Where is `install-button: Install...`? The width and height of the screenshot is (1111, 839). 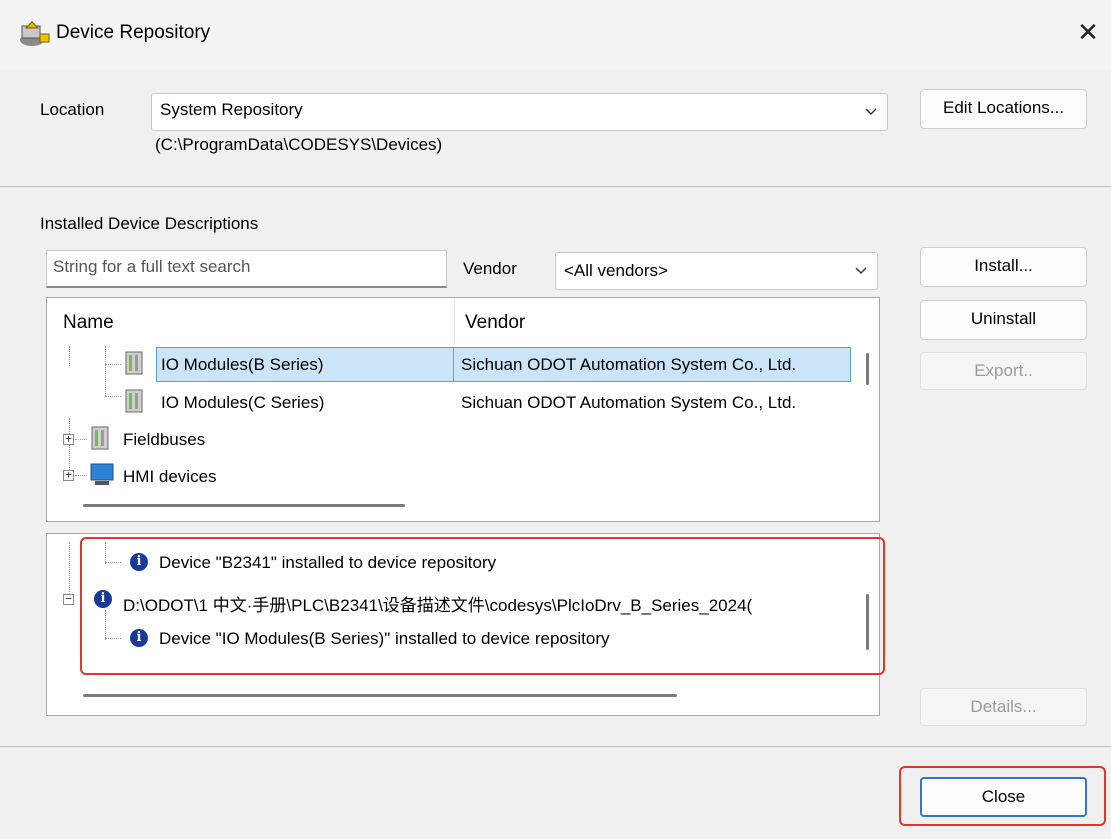
install-button: Install... is located at coordinates (1003, 267).